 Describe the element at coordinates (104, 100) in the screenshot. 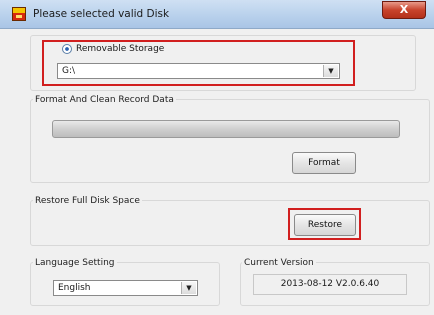

I see `format-group-label: Format And Clean Record Data` at that location.